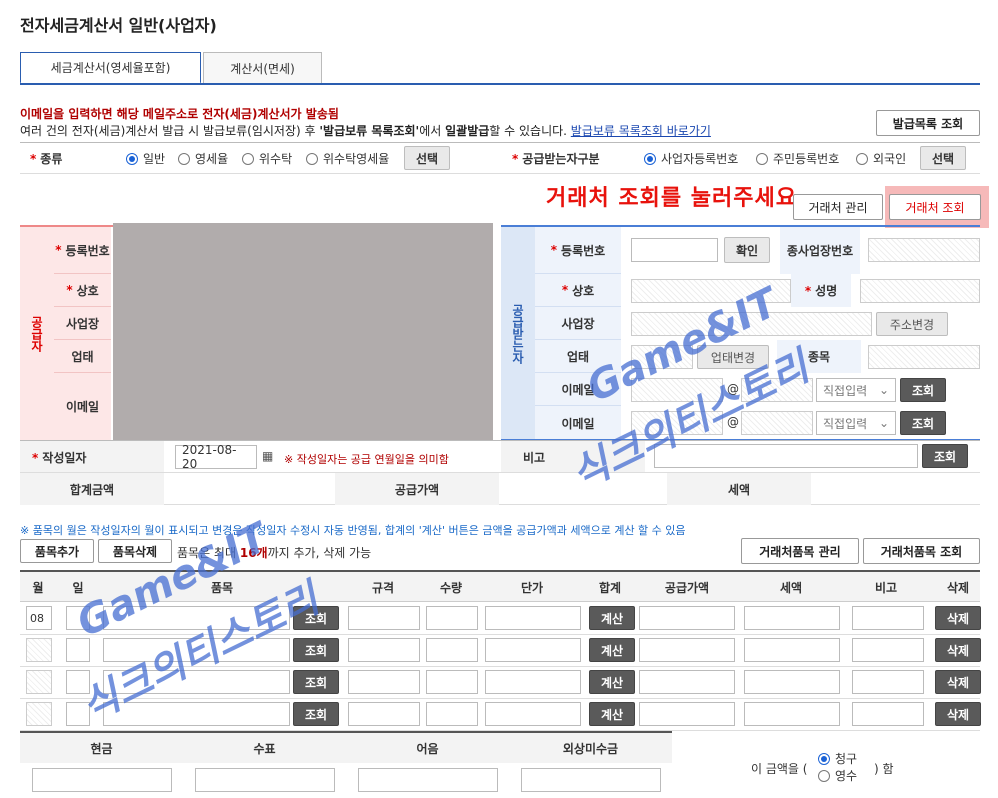  Describe the element at coordinates (856, 423) in the screenshot. I see `buyer-email2-select: 직접입력 ⌄` at that location.